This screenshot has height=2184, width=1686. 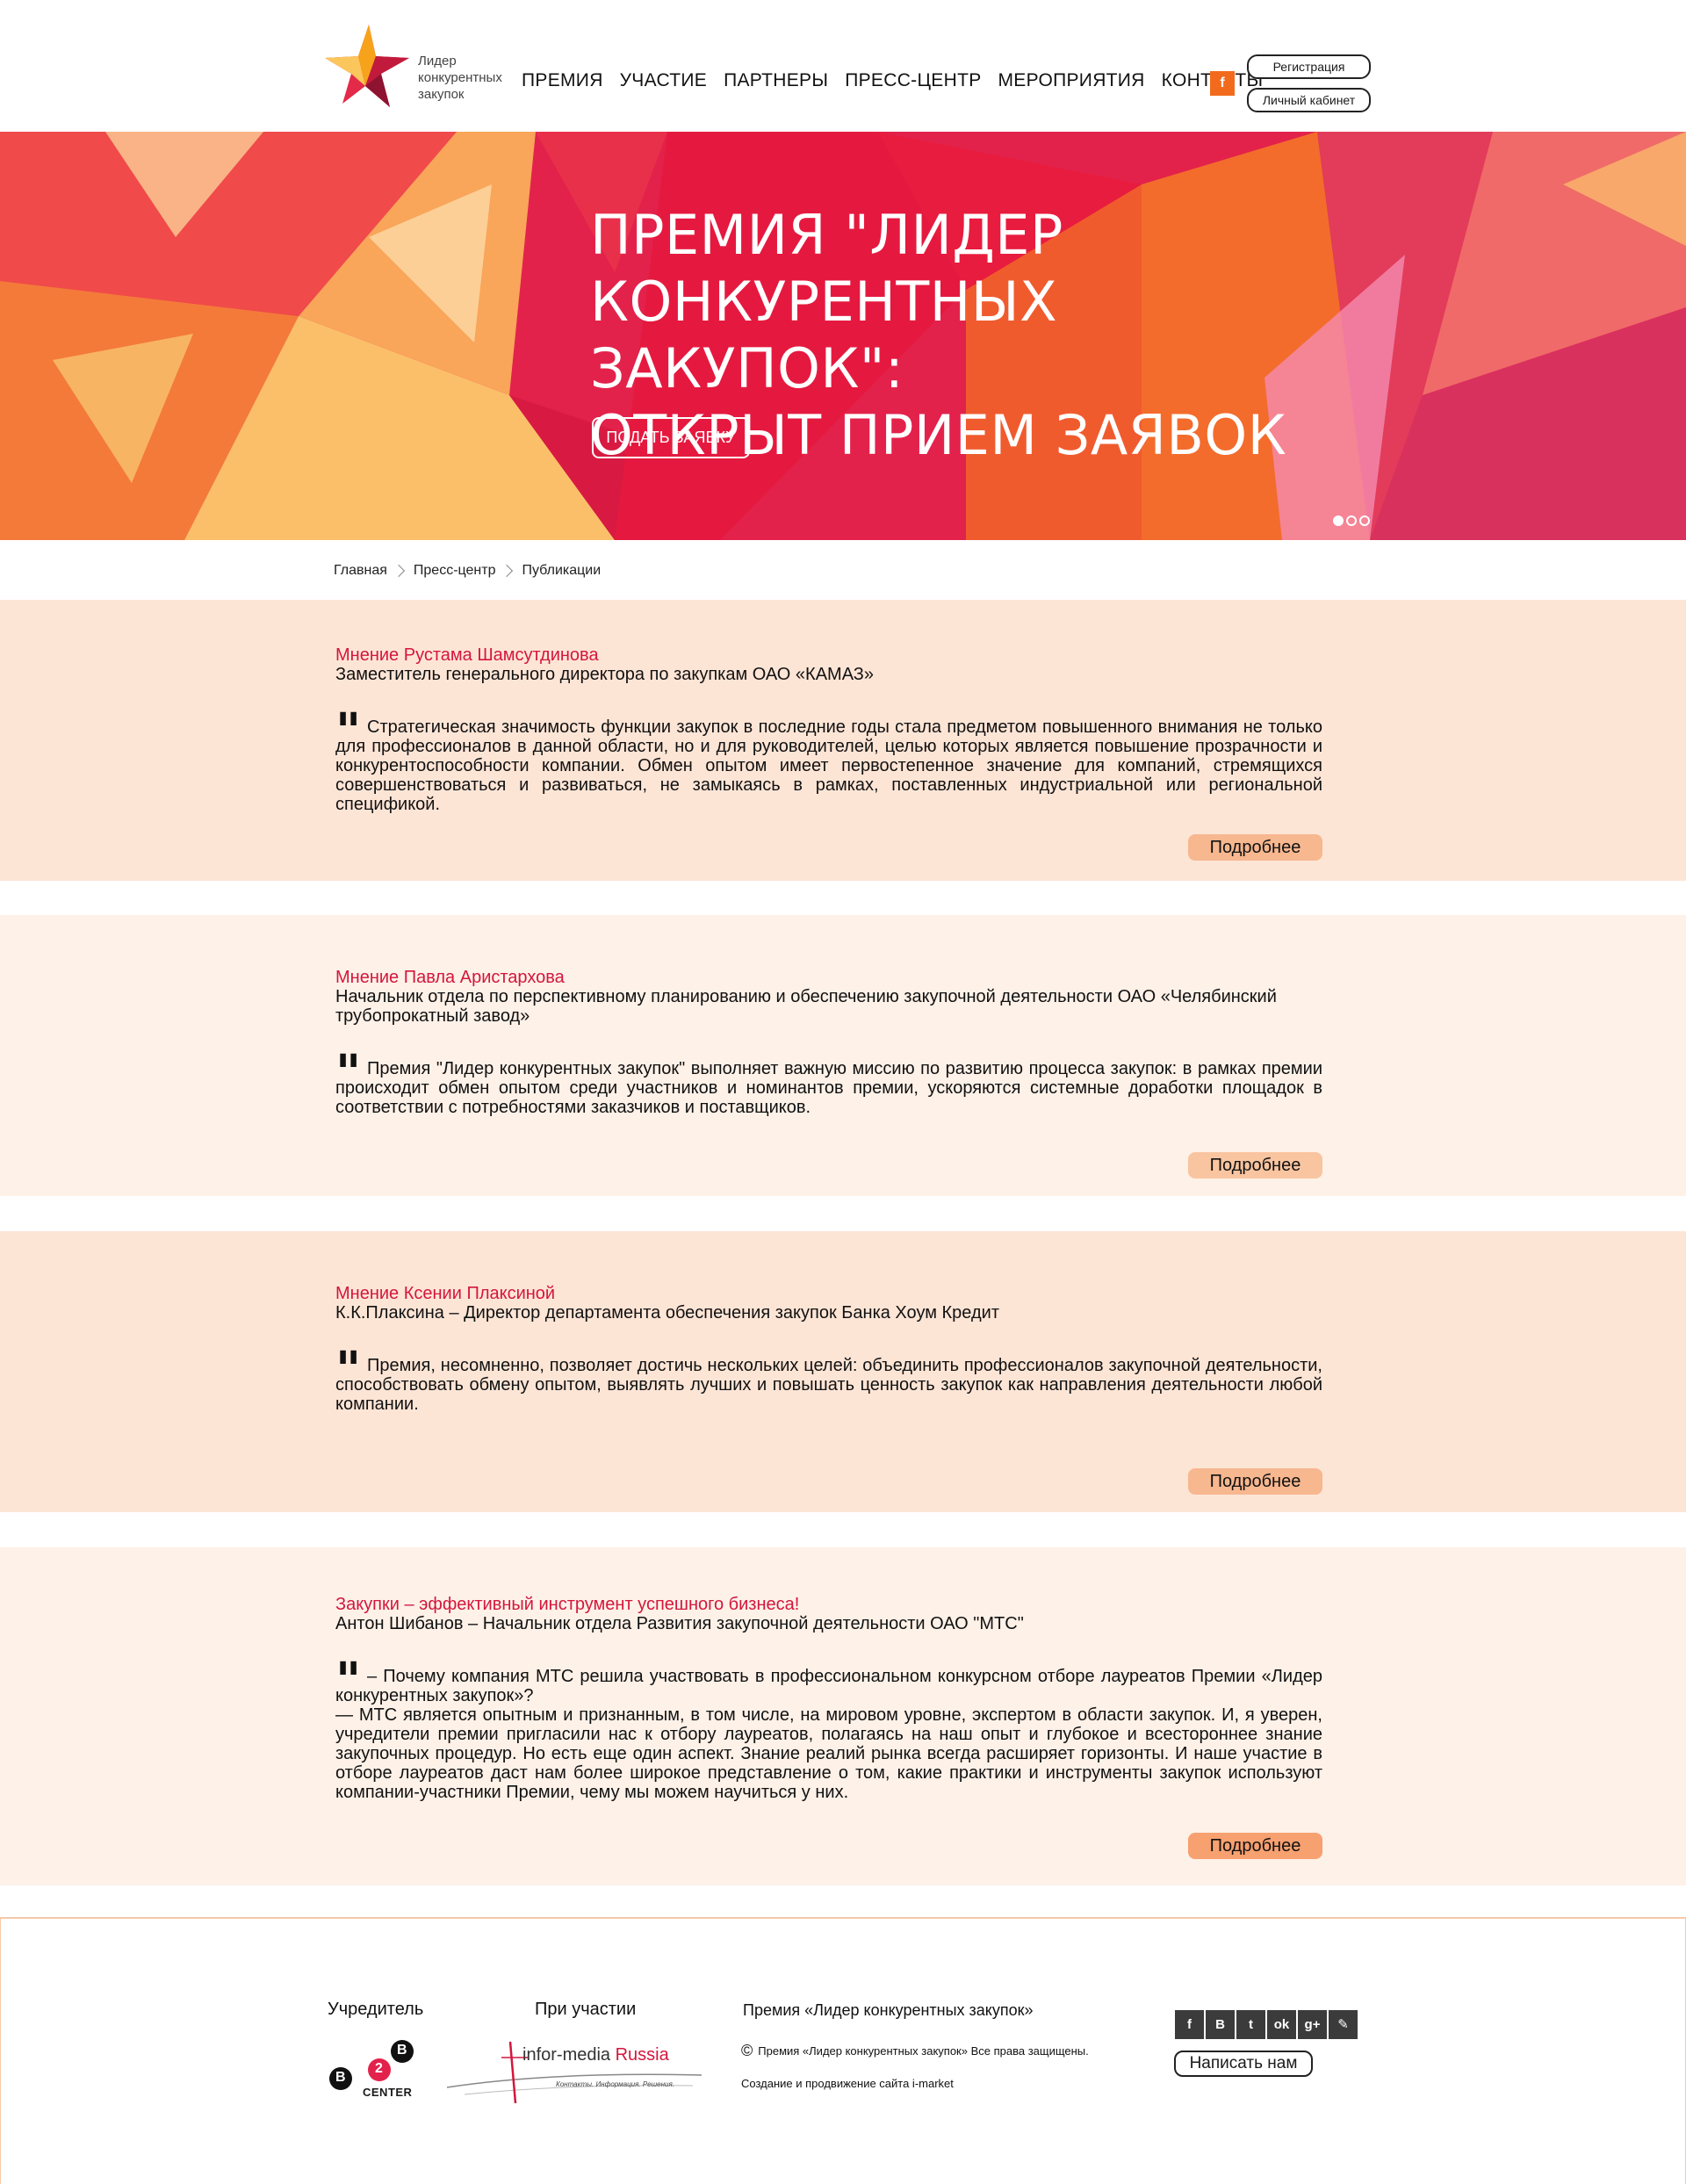 What do you see at coordinates (1221, 2024) in the screenshot?
I see `vkontakte-icon: В` at bounding box center [1221, 2024].